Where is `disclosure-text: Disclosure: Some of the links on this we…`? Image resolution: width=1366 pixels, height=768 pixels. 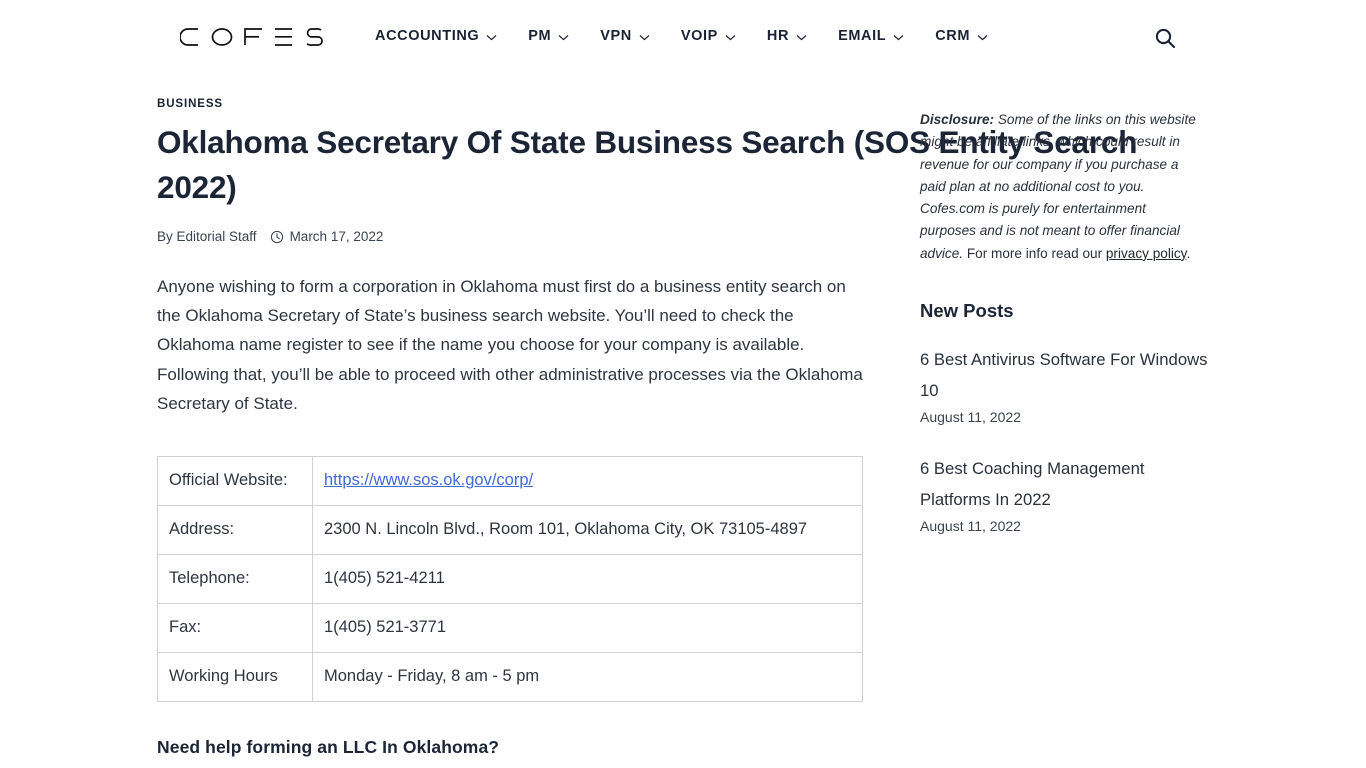
disclosure-text: Disclosure: Some of the links on this we… is located at coordinates (1062, 187).